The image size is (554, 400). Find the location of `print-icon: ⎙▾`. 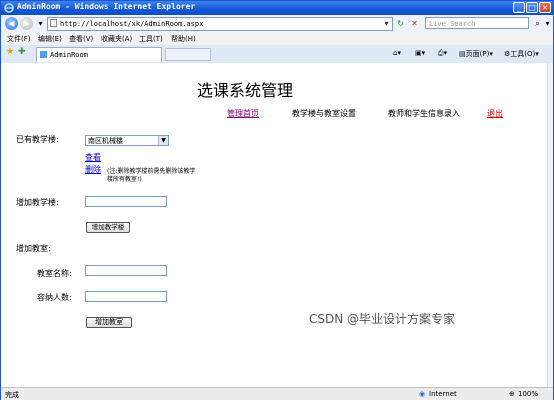

print-icon: ⎙▾ is located at coordinates (442, 53).